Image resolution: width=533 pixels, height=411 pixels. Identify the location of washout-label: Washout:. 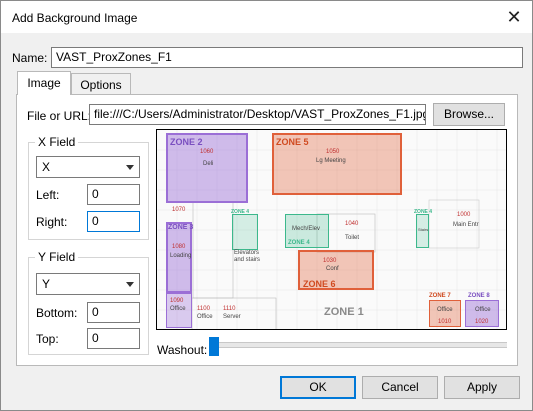
(182, 350).